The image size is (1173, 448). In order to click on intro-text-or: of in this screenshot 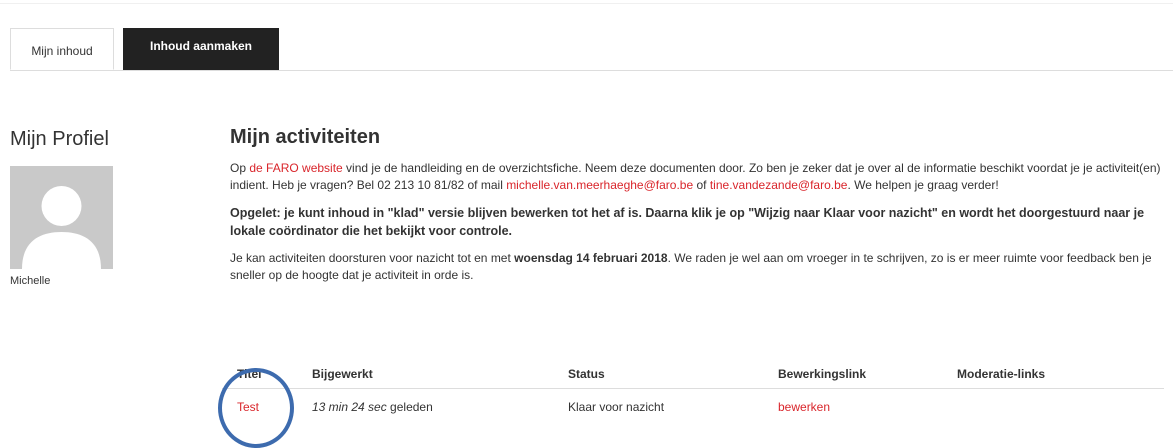, I will do `click(701, 185)`.